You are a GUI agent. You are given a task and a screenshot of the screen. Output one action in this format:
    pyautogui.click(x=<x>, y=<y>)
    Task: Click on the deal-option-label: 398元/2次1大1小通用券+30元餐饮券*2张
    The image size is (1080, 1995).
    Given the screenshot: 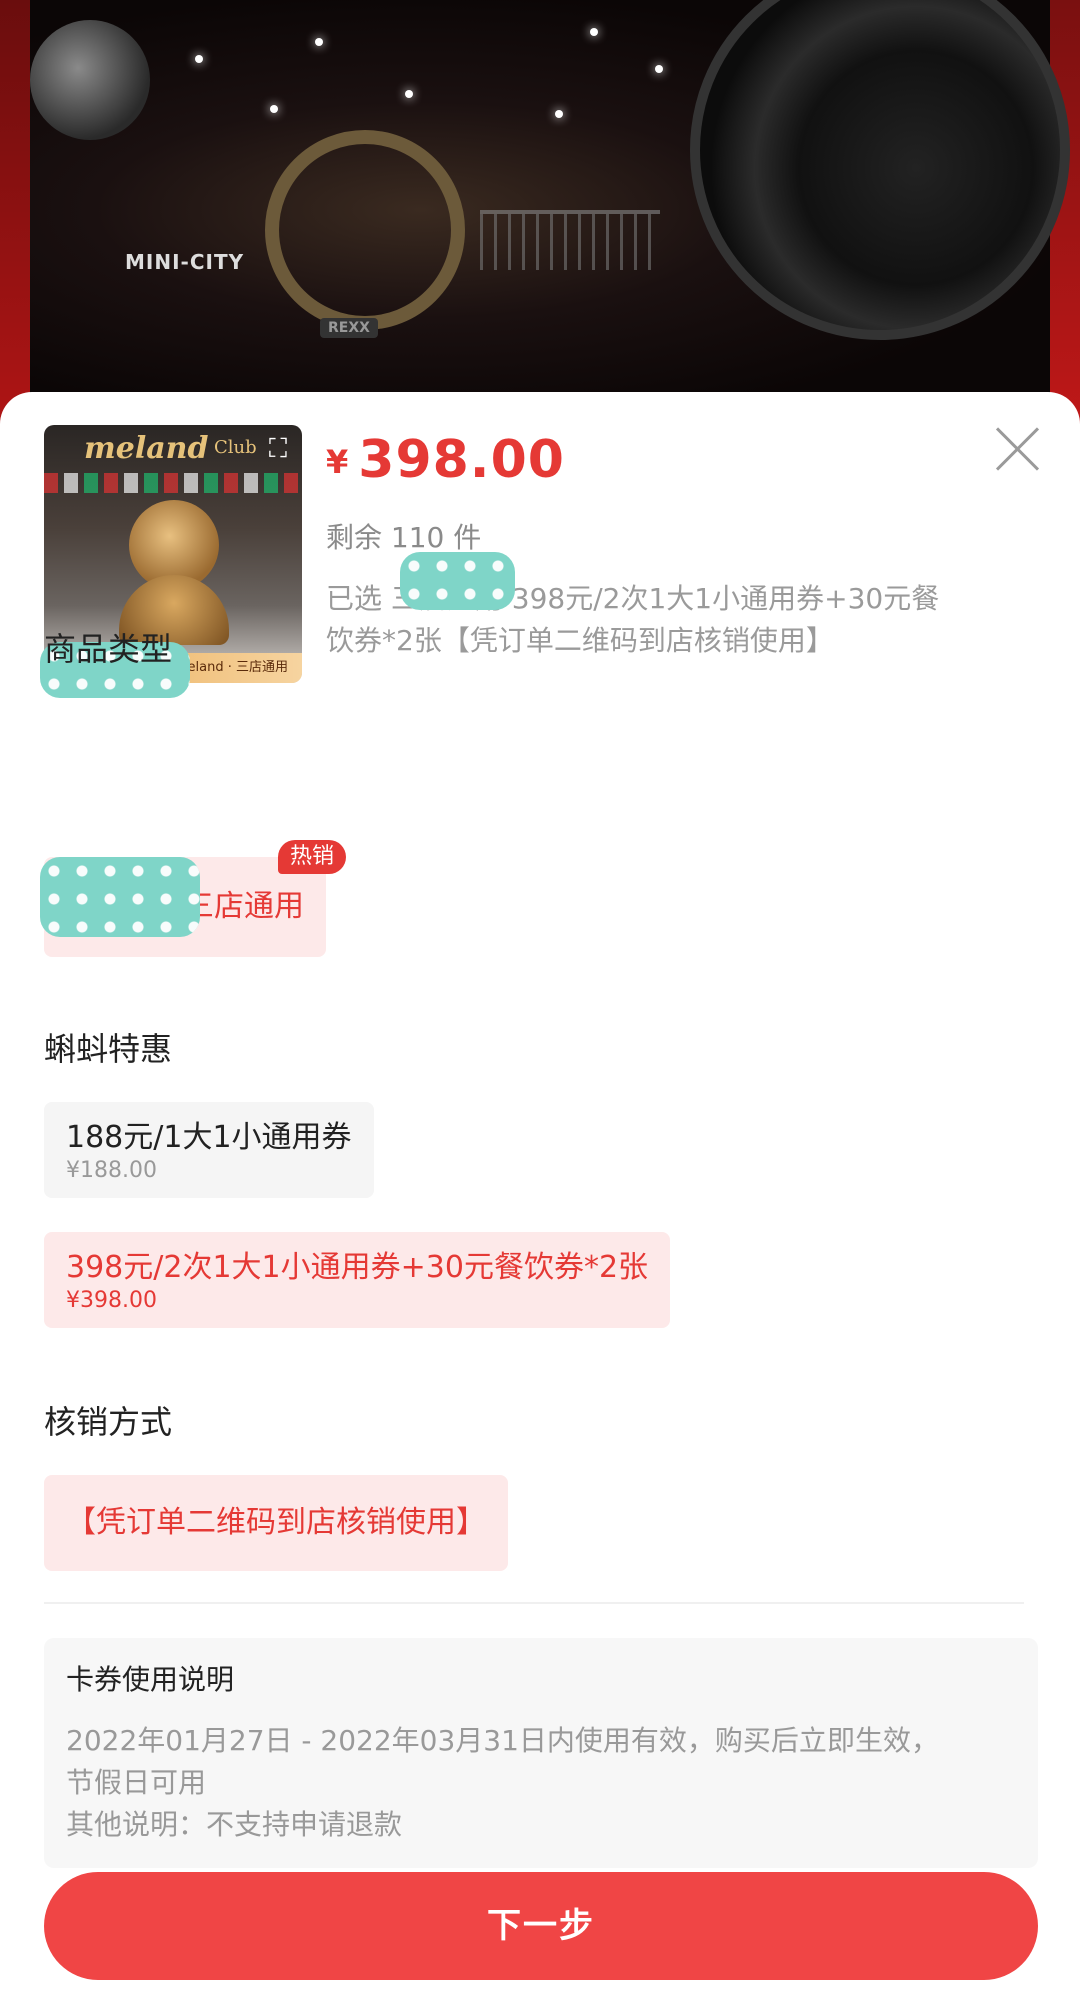 What is the action you would take?
    pyautogui.click(x=357, y=1267)
    